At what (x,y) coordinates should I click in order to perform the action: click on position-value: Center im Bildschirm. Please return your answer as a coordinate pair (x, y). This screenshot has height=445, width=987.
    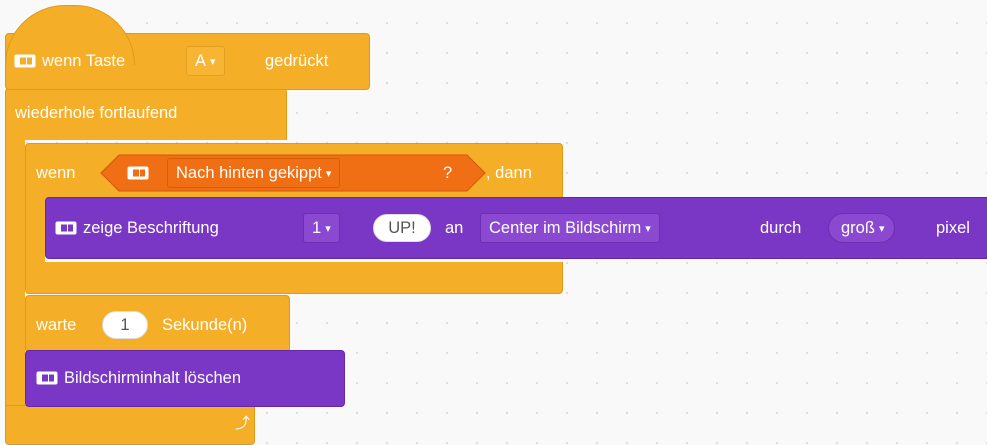
    Looking at the image, I should click on (565, 228).